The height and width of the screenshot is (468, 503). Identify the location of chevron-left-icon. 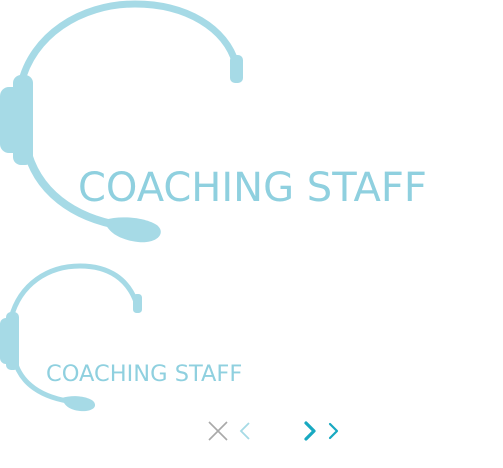
(244, 431).